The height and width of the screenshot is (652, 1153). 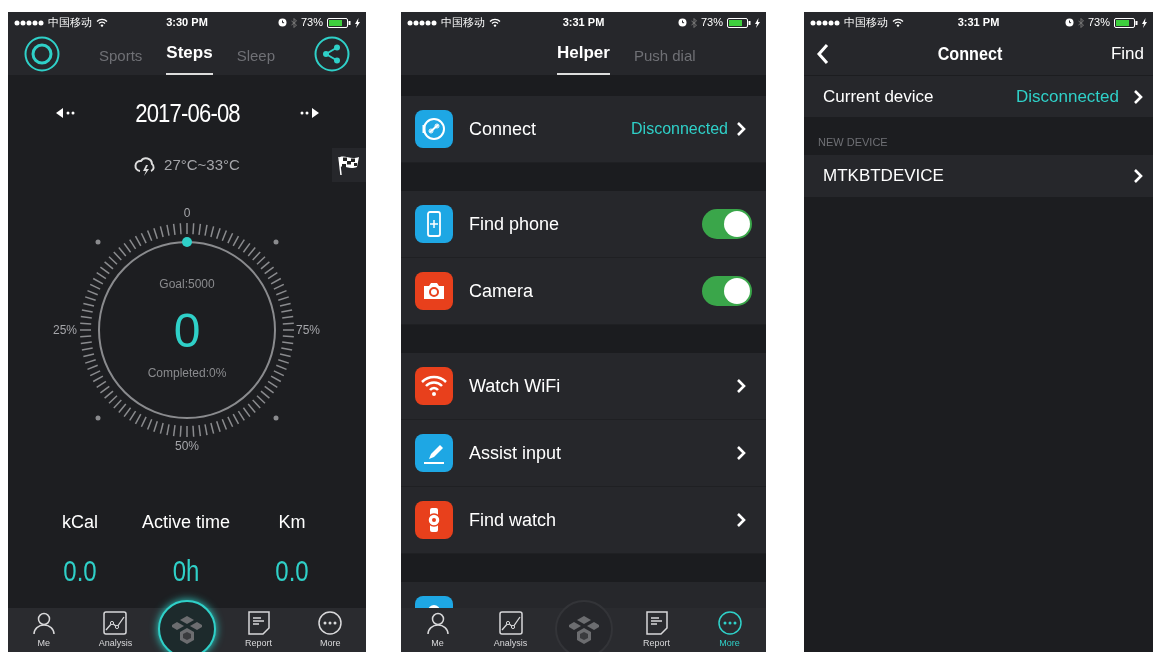 What do you see at coordinates (583, 224) in the screenshot?
I see `settings-row: Find phone` at bounding box center [583, 224].